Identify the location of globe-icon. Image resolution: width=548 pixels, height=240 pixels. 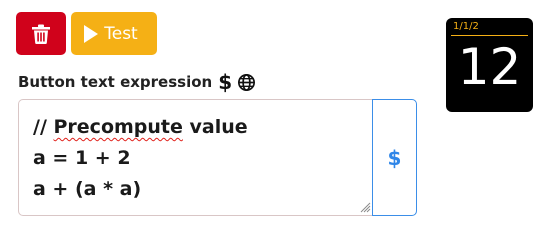
(247, 82).